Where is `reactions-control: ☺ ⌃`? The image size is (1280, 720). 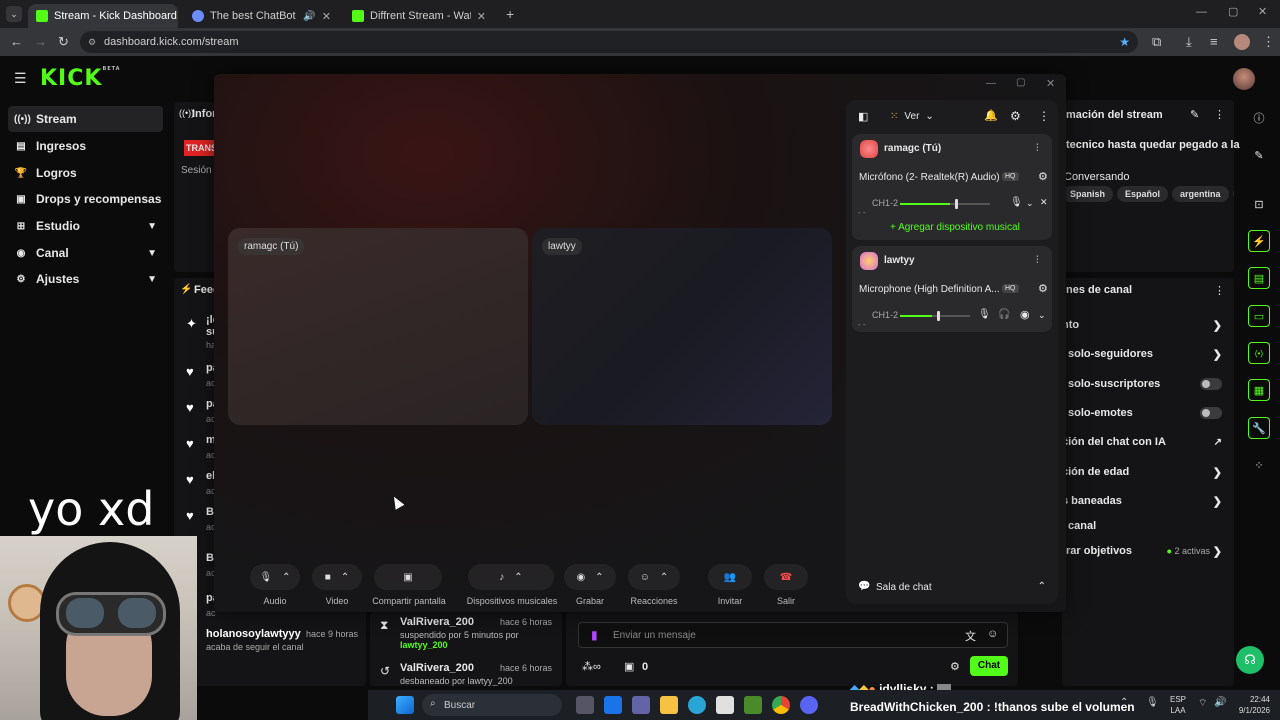 reactions-control: ☺ ⌃ is located at coordinates (654, 577).